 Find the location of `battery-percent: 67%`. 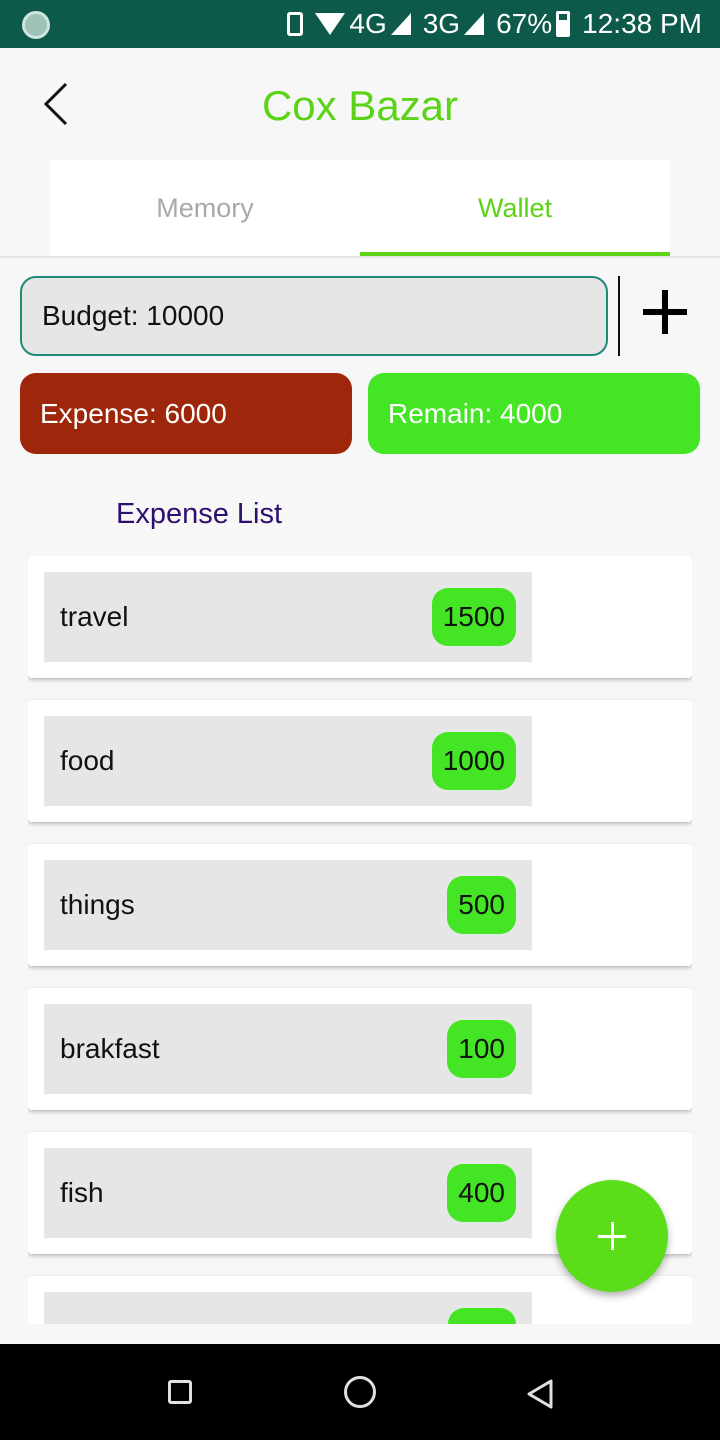

battery-percent: 67% is located at coordinates (524, 23).